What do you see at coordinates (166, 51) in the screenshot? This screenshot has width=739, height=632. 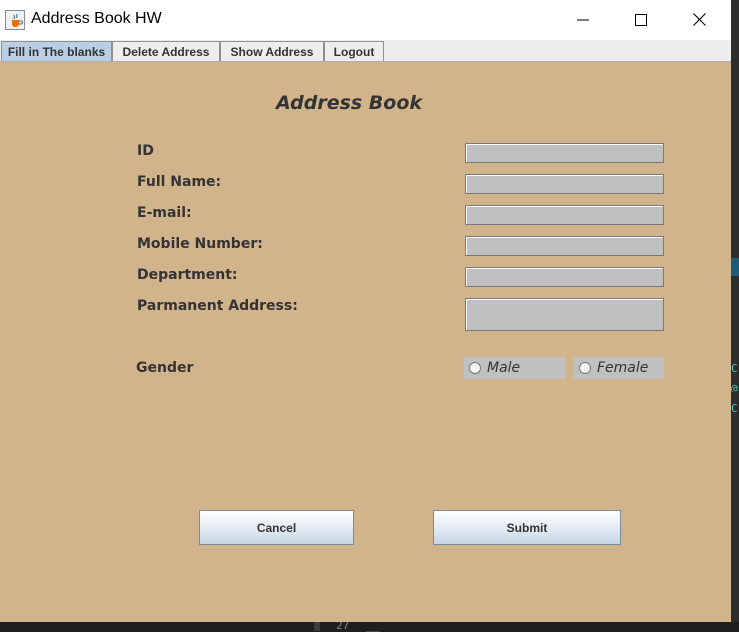 I see `tab-delete-address: Delete Address` at bounding box center [166, 51].